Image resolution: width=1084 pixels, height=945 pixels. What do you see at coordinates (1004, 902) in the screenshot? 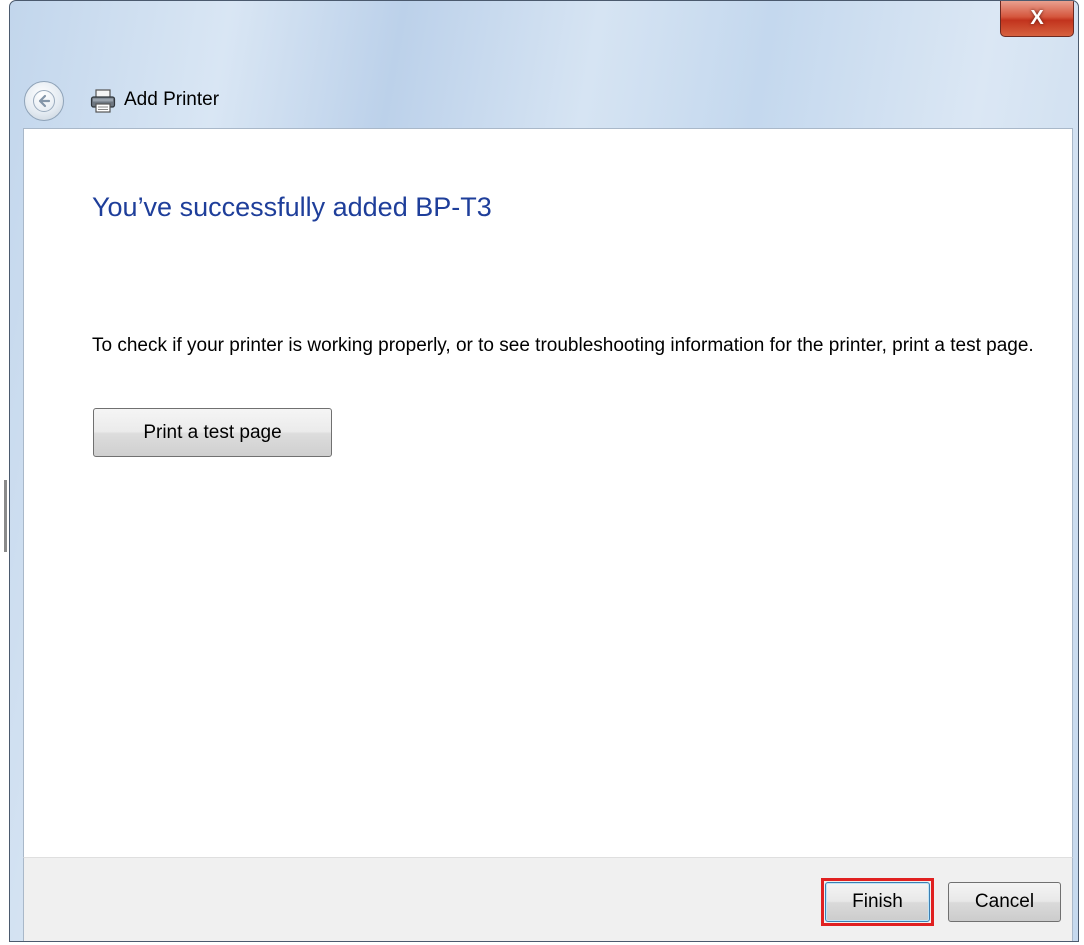
I see `cancel-button: Cancel` at bounding box center [1004, 902].